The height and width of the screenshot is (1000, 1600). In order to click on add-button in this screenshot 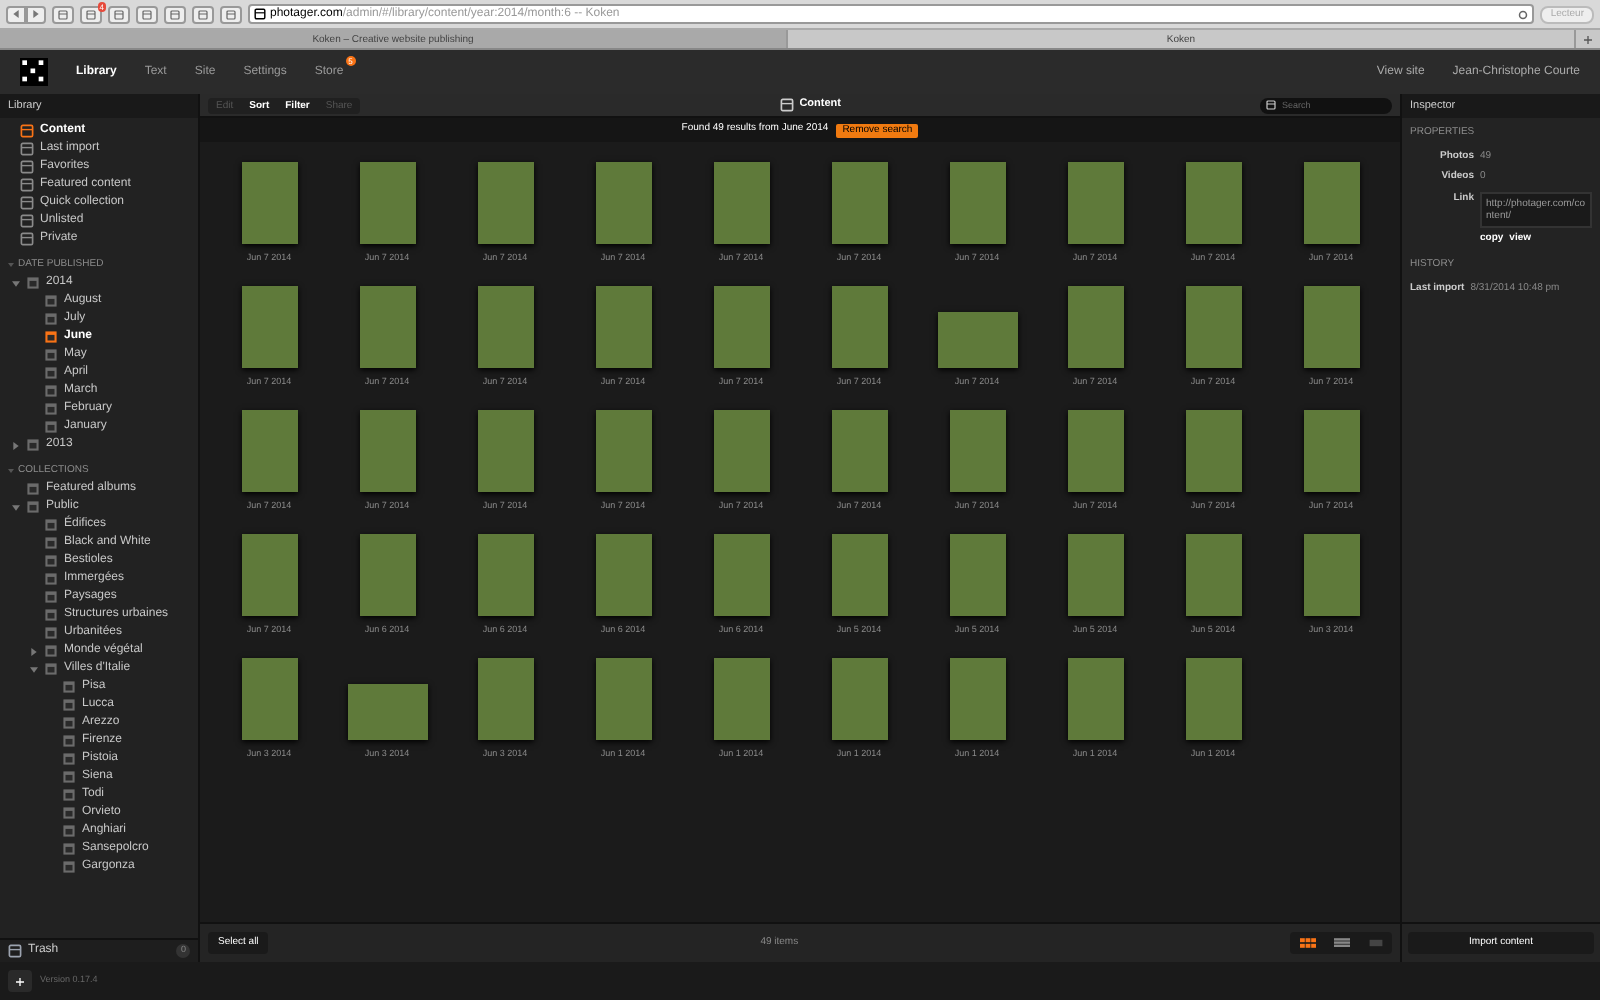, I will do `click(20, 981)`.